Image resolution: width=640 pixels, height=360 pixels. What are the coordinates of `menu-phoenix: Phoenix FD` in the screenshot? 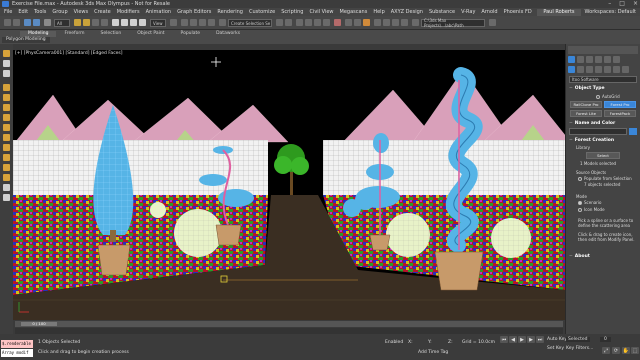 It's located at (518, 12).